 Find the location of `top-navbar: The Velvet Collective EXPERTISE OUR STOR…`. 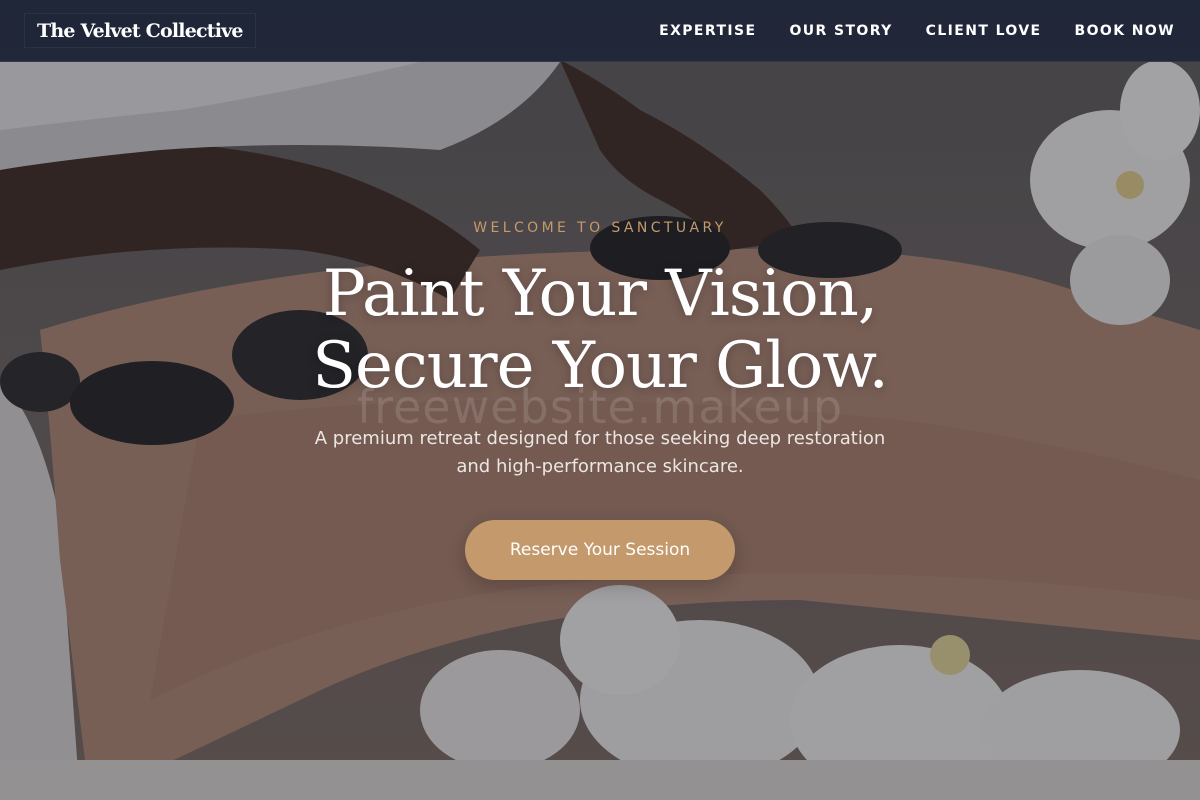

top-navbar: The Velvet Collective EXPERTISE OUR STOR… is located at coordinates (600, 31).